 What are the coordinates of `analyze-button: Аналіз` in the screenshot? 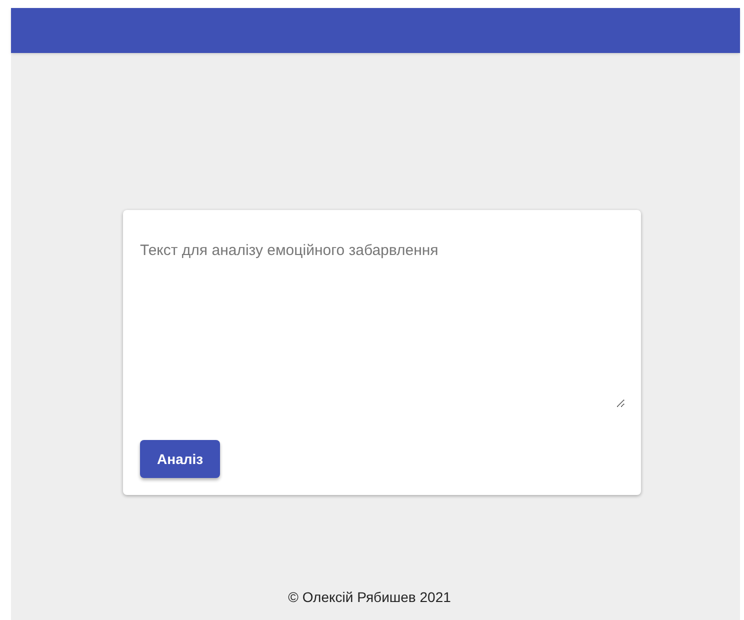 It's located at (180, 459).